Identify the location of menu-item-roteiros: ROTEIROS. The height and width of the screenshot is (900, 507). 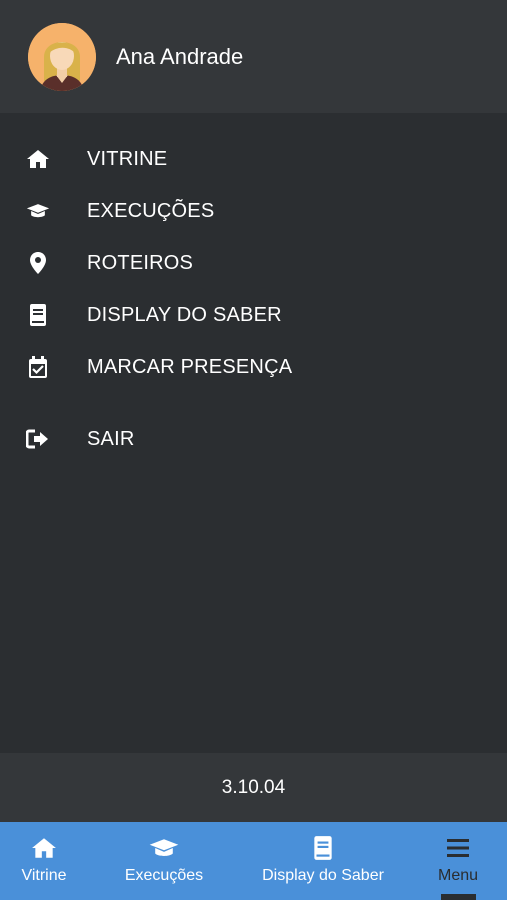
(253, 263).